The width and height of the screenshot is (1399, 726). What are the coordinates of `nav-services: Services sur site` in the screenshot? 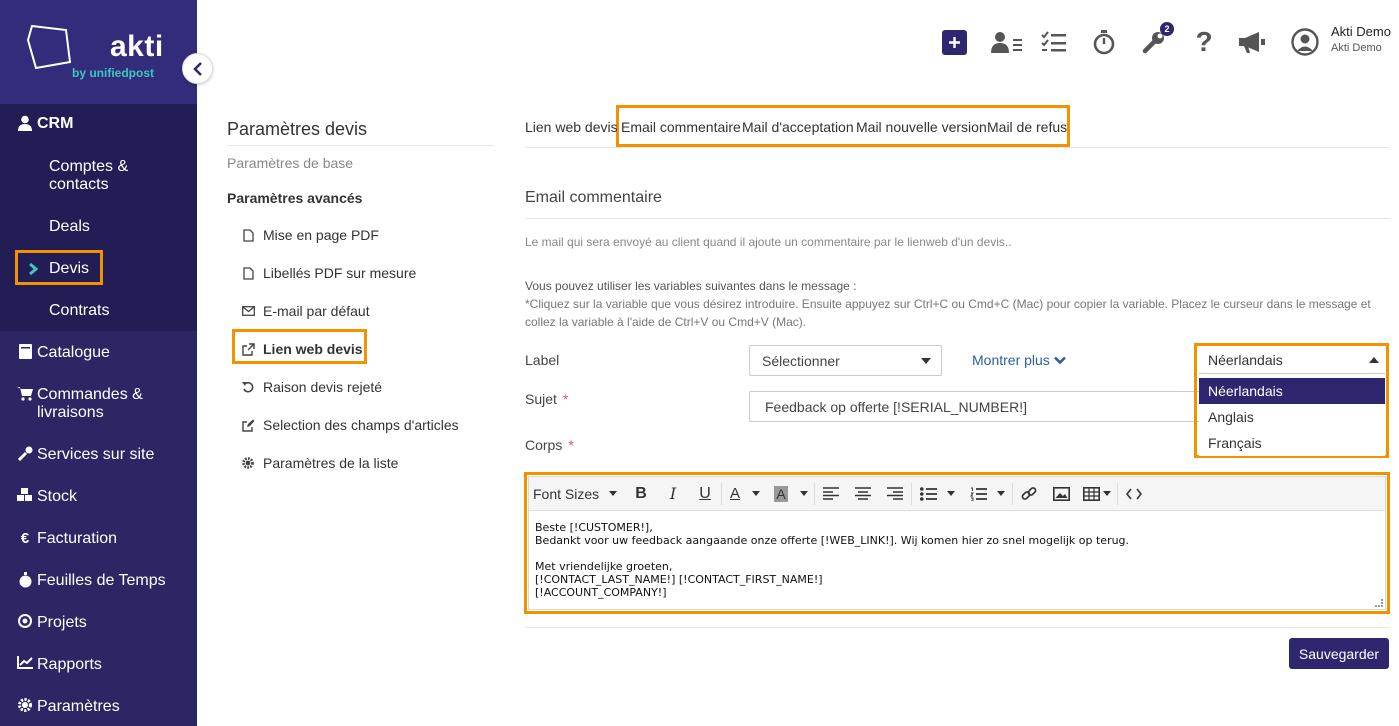 It's located at (98, 455).